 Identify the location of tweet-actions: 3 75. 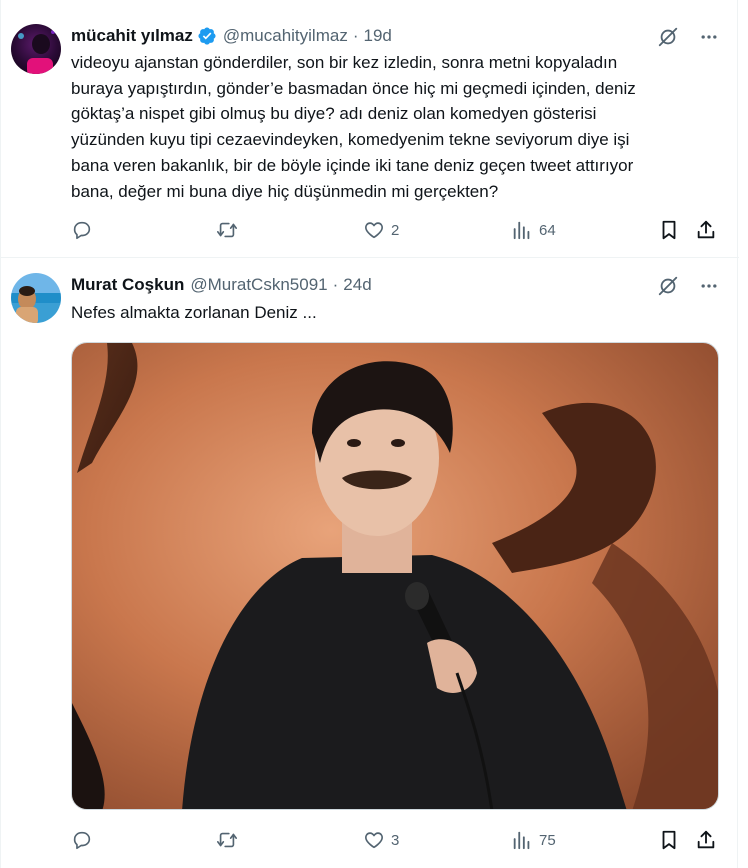
(396, 840).